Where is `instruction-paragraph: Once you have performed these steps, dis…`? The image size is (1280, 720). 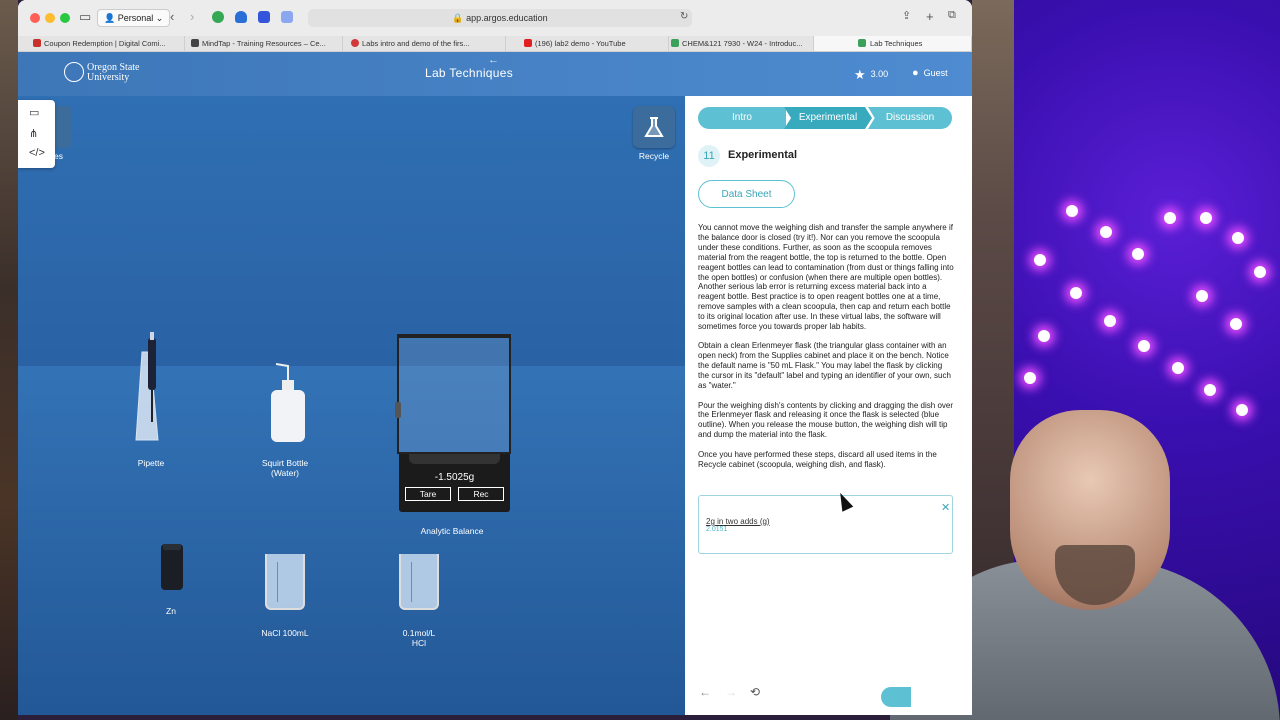 instruction-paragraph: Once you have performed these steps, dis… is located at coordinates (817, 459).